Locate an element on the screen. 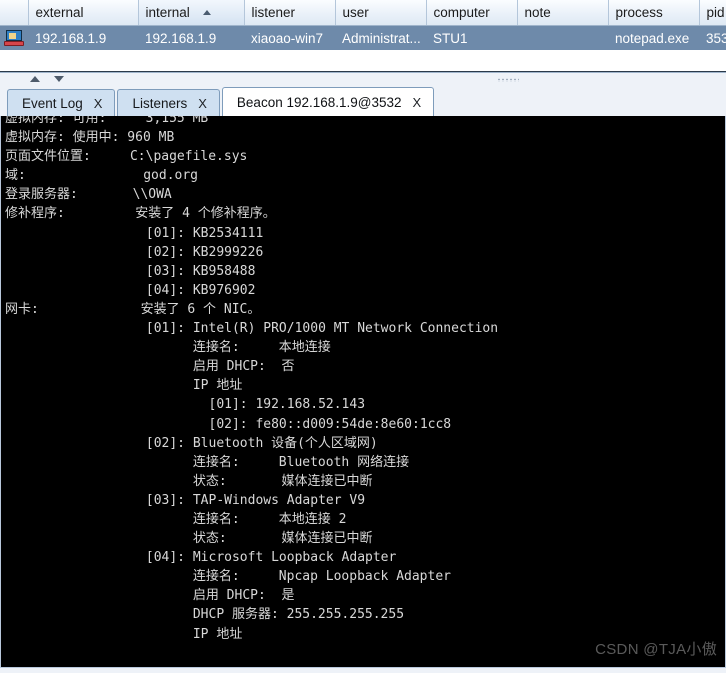 The width and height of the screenshot is (726, 673). console-line: DHCP 服务器: 255.255.255.255 is located at coordinates (205, 615).